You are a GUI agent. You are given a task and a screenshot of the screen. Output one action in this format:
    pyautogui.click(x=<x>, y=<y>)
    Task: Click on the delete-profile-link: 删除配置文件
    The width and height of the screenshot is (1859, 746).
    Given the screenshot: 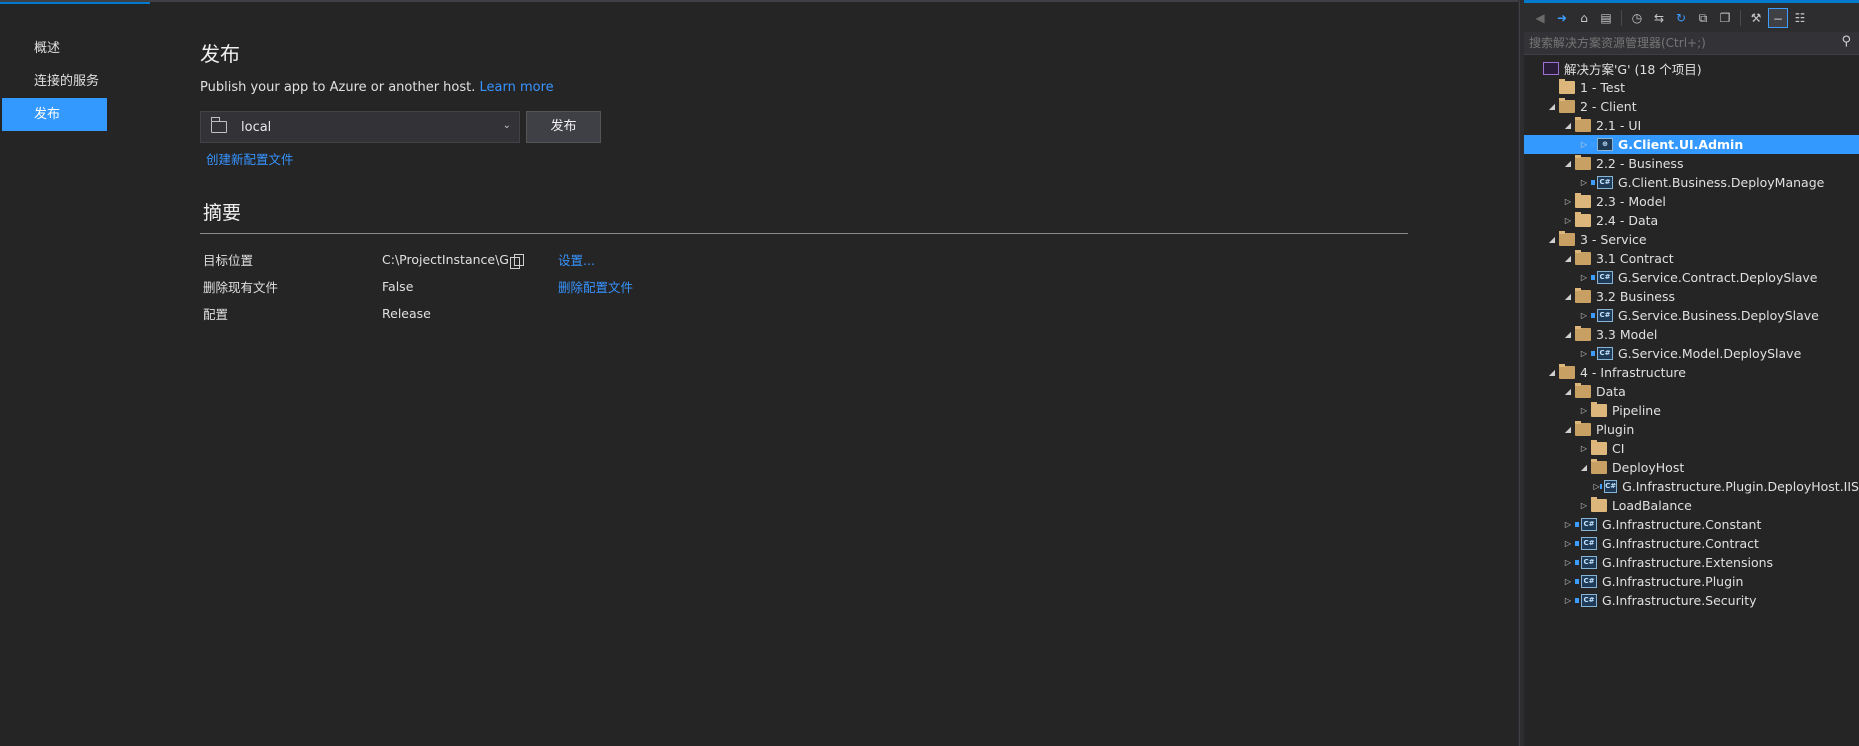 What is the action you would take?
    pyautogui.click(x=595, y=286)
    